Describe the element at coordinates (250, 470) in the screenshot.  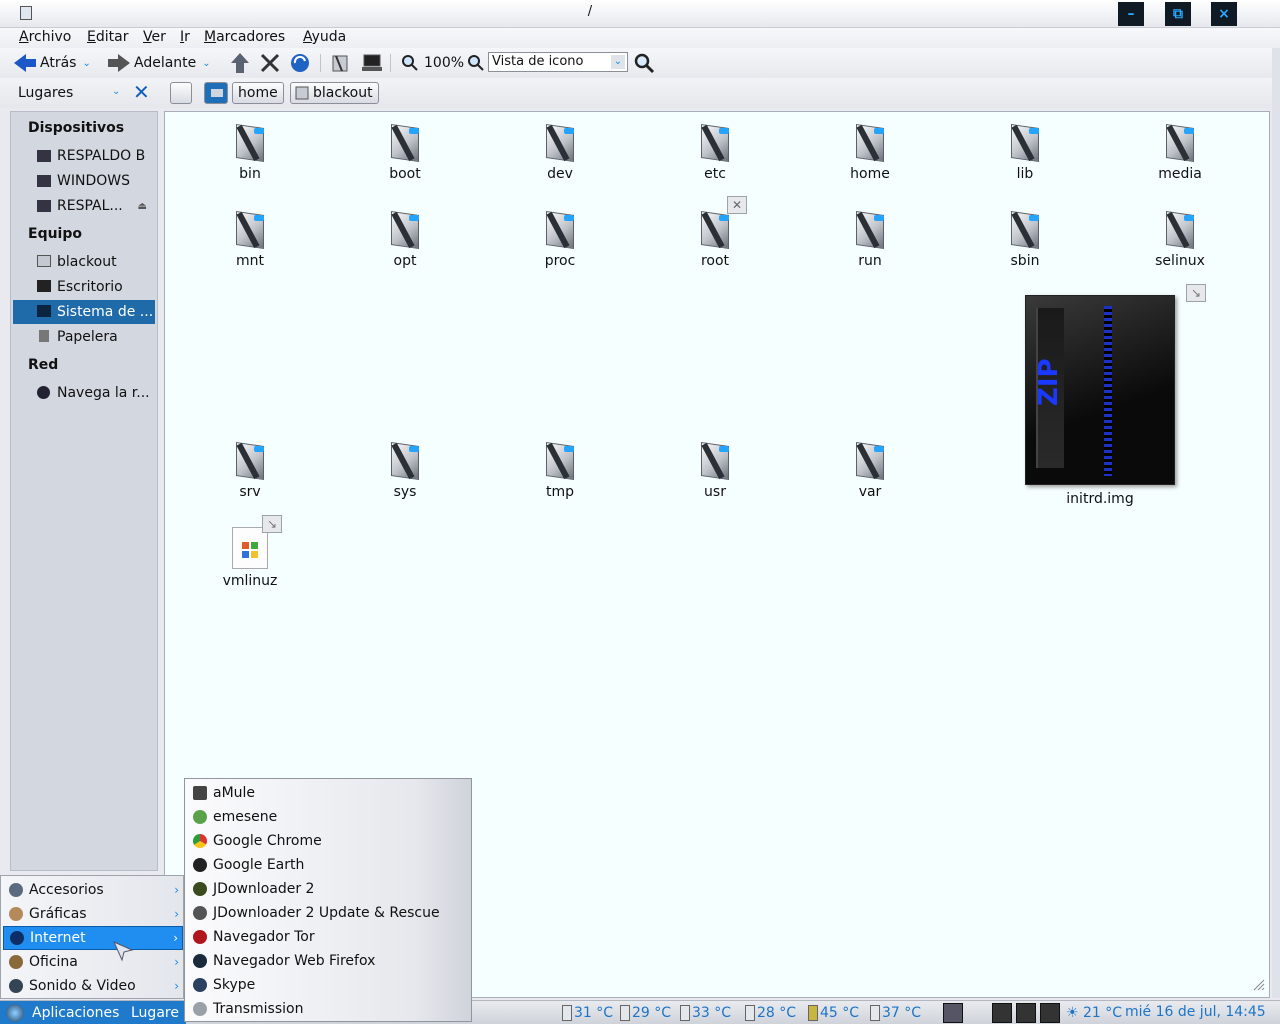
I see `folder-item: srv` at that location.